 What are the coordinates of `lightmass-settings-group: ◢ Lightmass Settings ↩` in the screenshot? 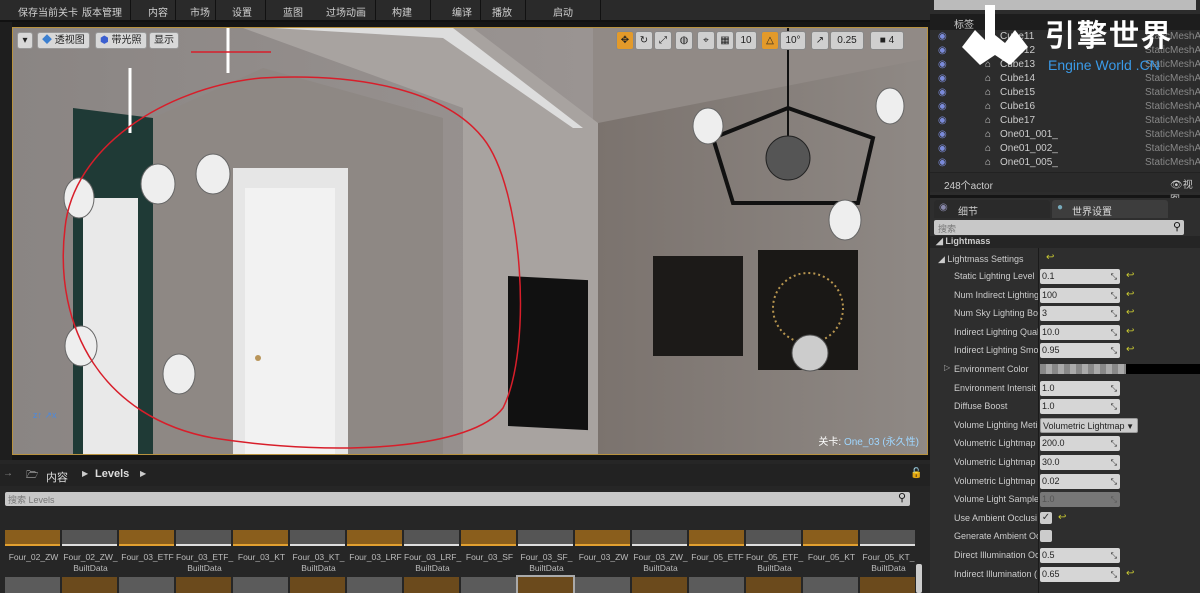 It's located at (1065, 259).